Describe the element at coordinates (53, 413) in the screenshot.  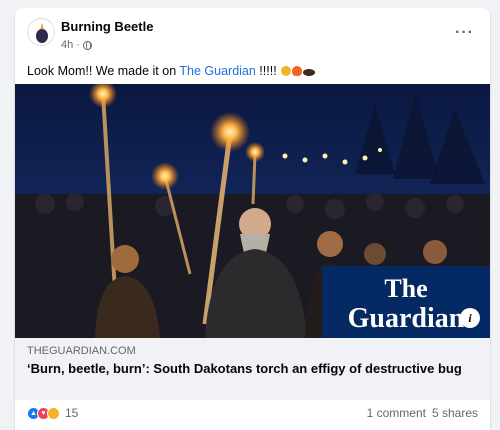
I see `haha-icon` at that location.